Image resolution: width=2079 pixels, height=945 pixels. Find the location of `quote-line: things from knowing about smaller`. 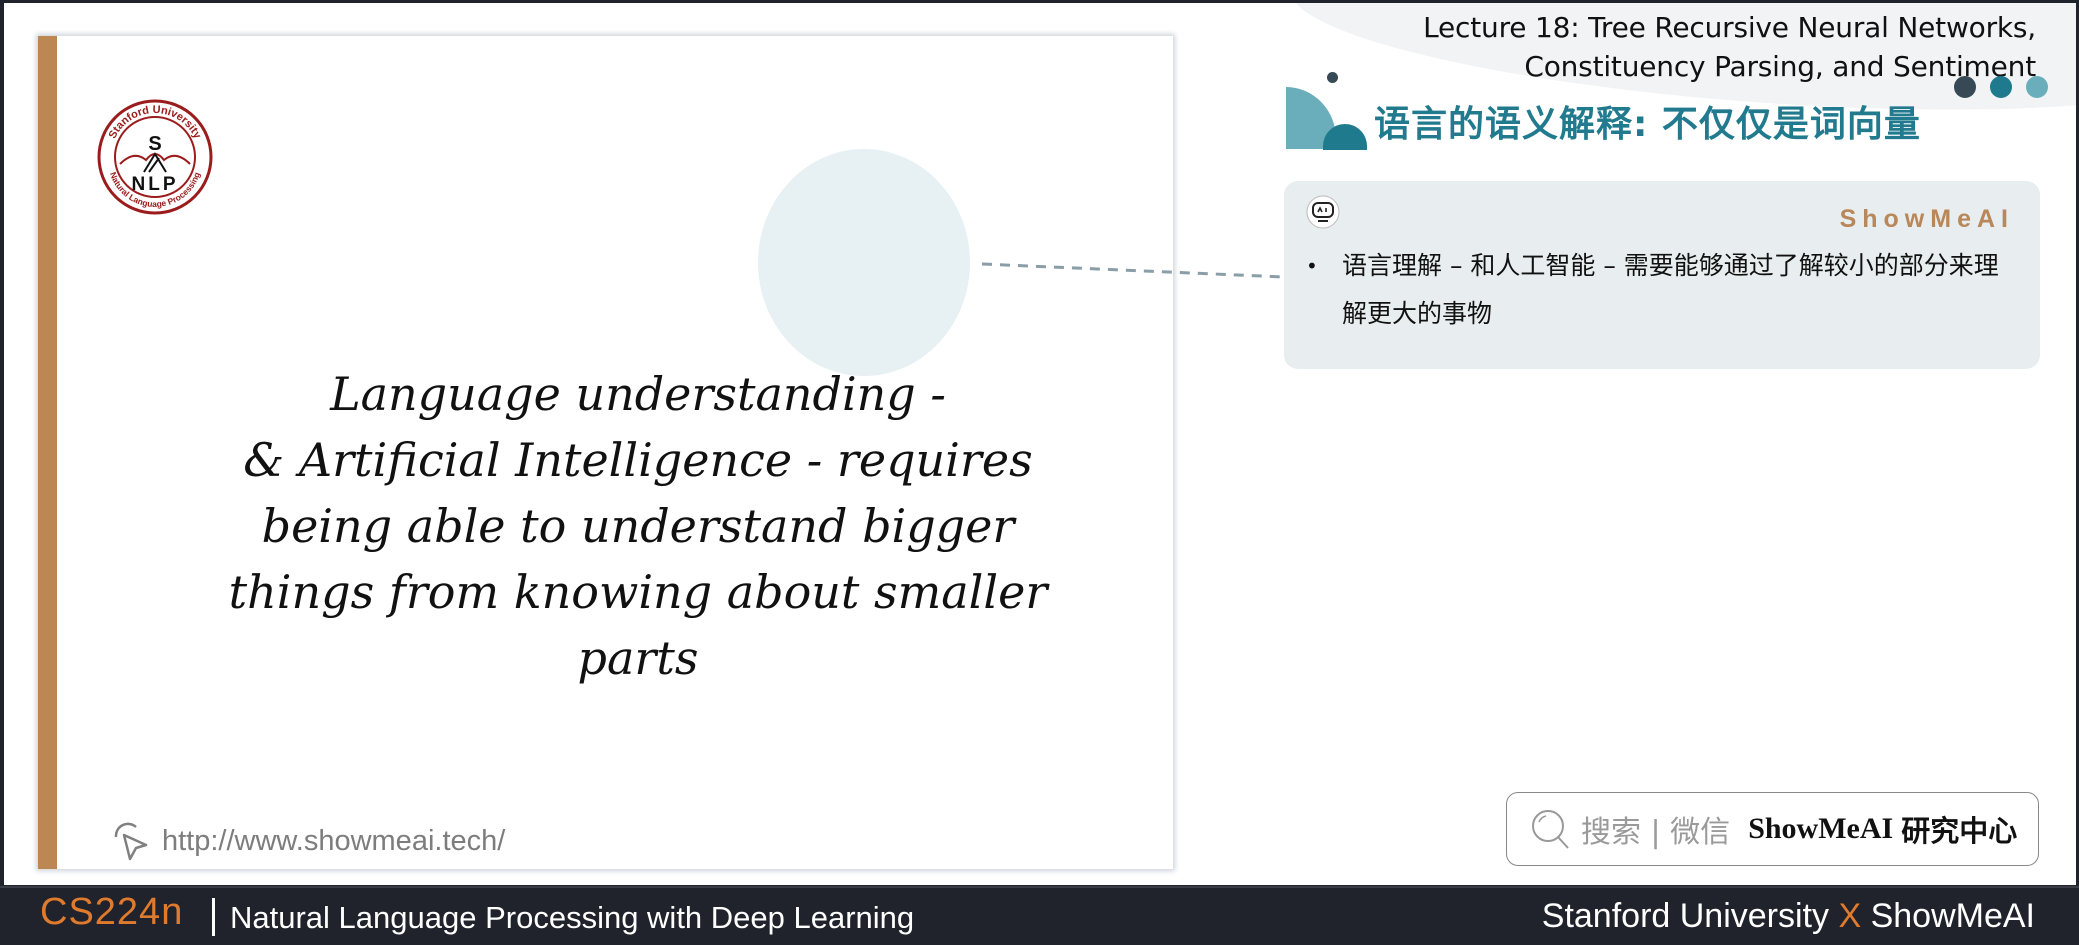

quote-line: things from knowing about smaller is located at coordinates (638, 592).